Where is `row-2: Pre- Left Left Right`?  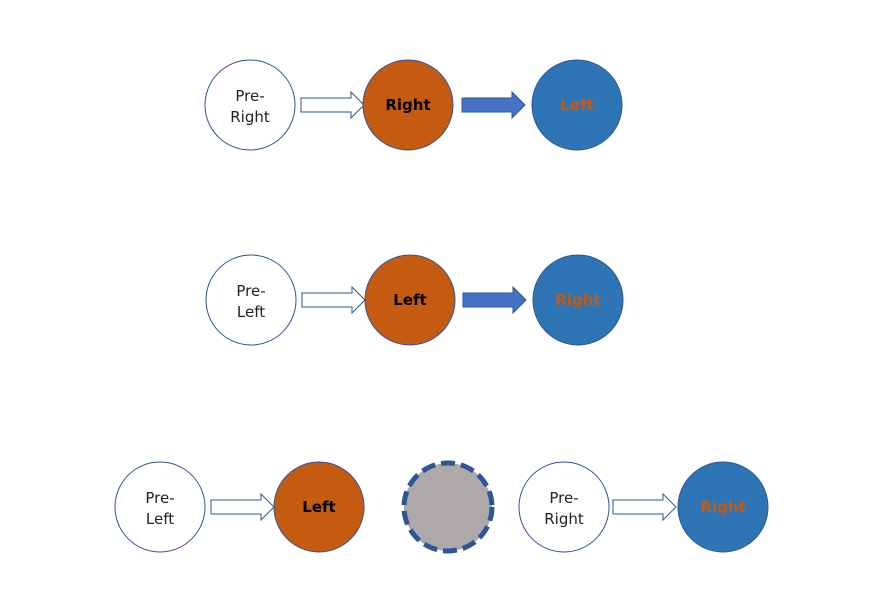
row-2: Pre- Left Left Right is located at coordinates (414, 300).